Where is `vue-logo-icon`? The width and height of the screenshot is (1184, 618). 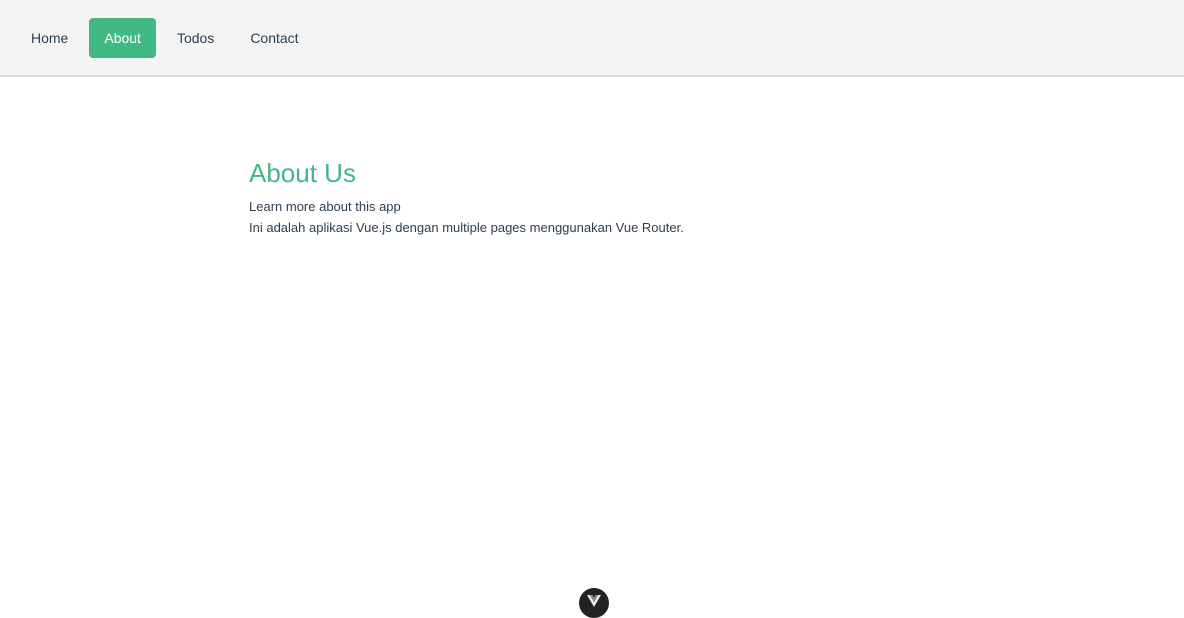 vue-logo-icon is located at coordinates (594, 601).